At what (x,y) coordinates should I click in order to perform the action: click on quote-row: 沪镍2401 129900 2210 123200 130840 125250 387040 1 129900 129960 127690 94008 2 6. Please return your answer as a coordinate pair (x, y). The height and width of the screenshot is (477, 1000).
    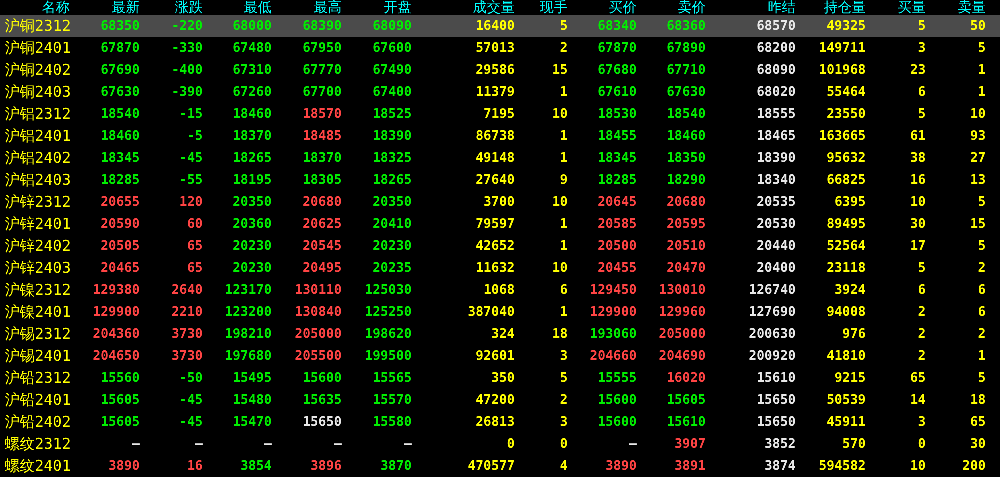
    Looking at the image, I should click on (500, 312).